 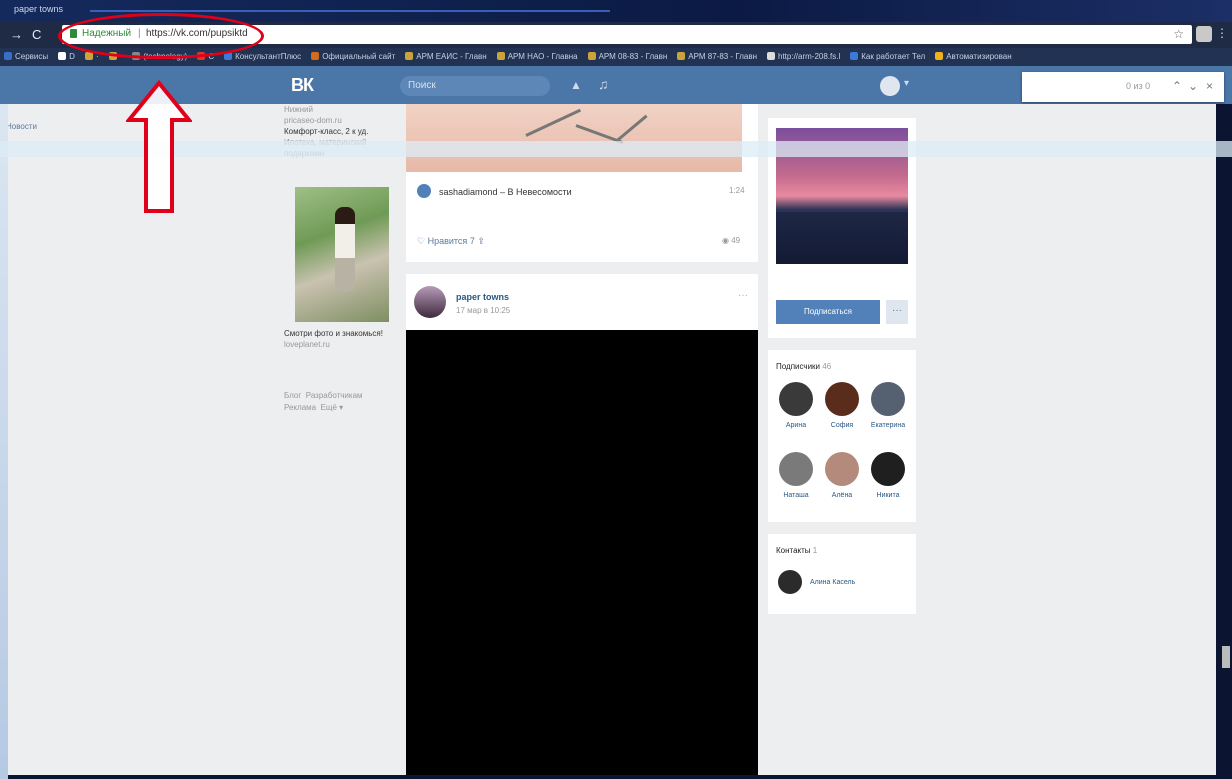 What do you see at coordinates (307, 344) in the screenshot?
I see `ad-2-domain: loveplanet.ru` at bounding box center [307, 344].